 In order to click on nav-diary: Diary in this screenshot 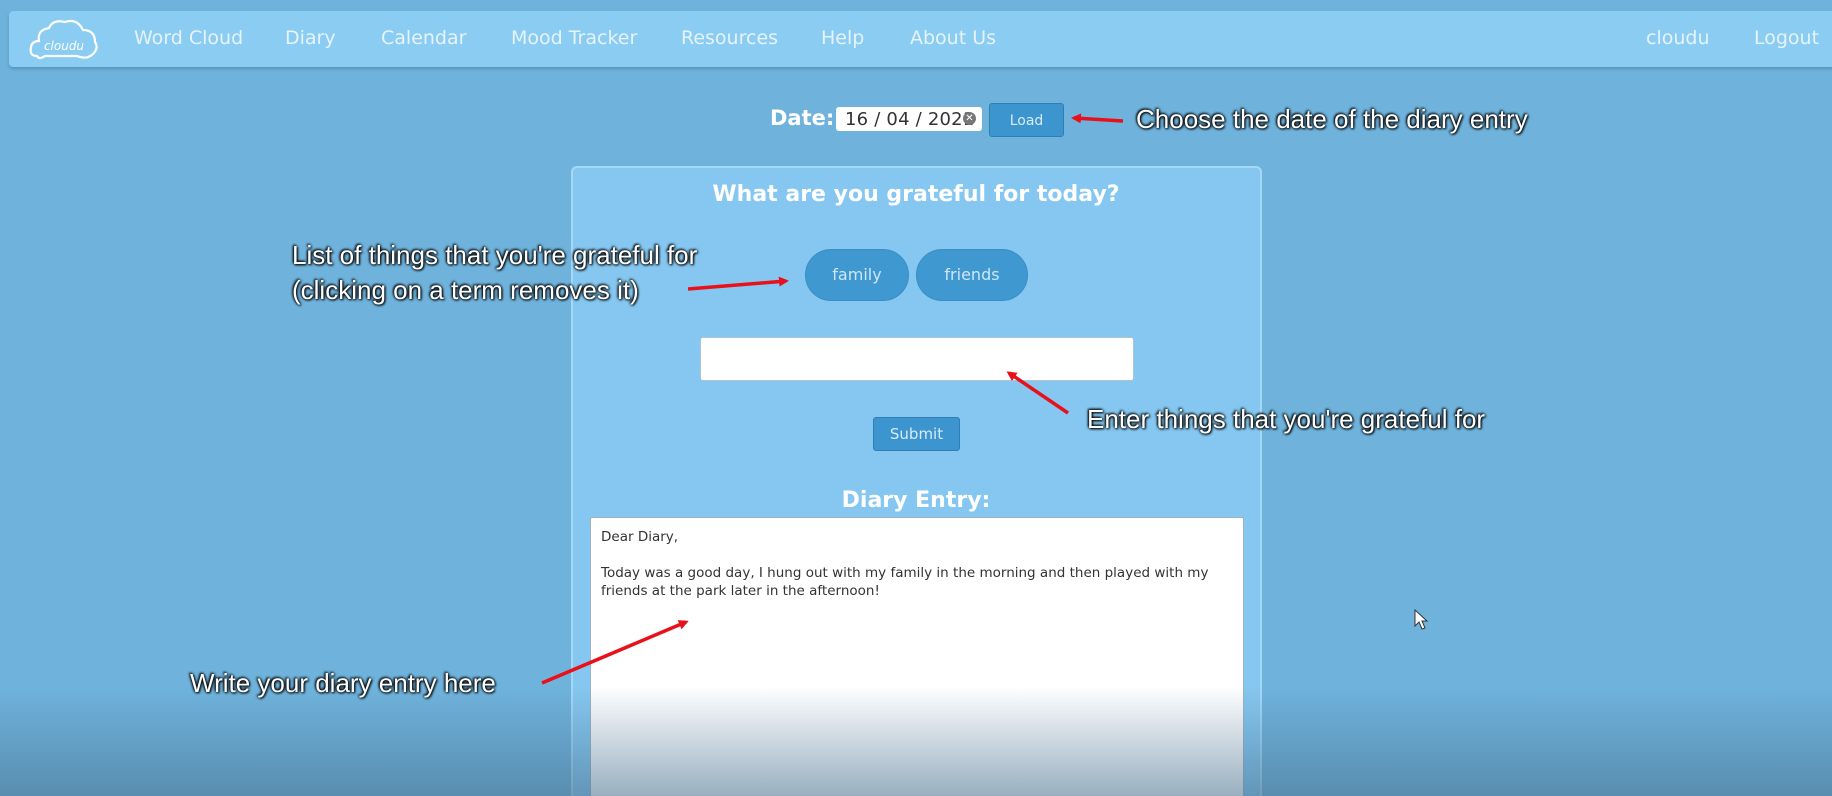, I will do `click(310, 38)`.